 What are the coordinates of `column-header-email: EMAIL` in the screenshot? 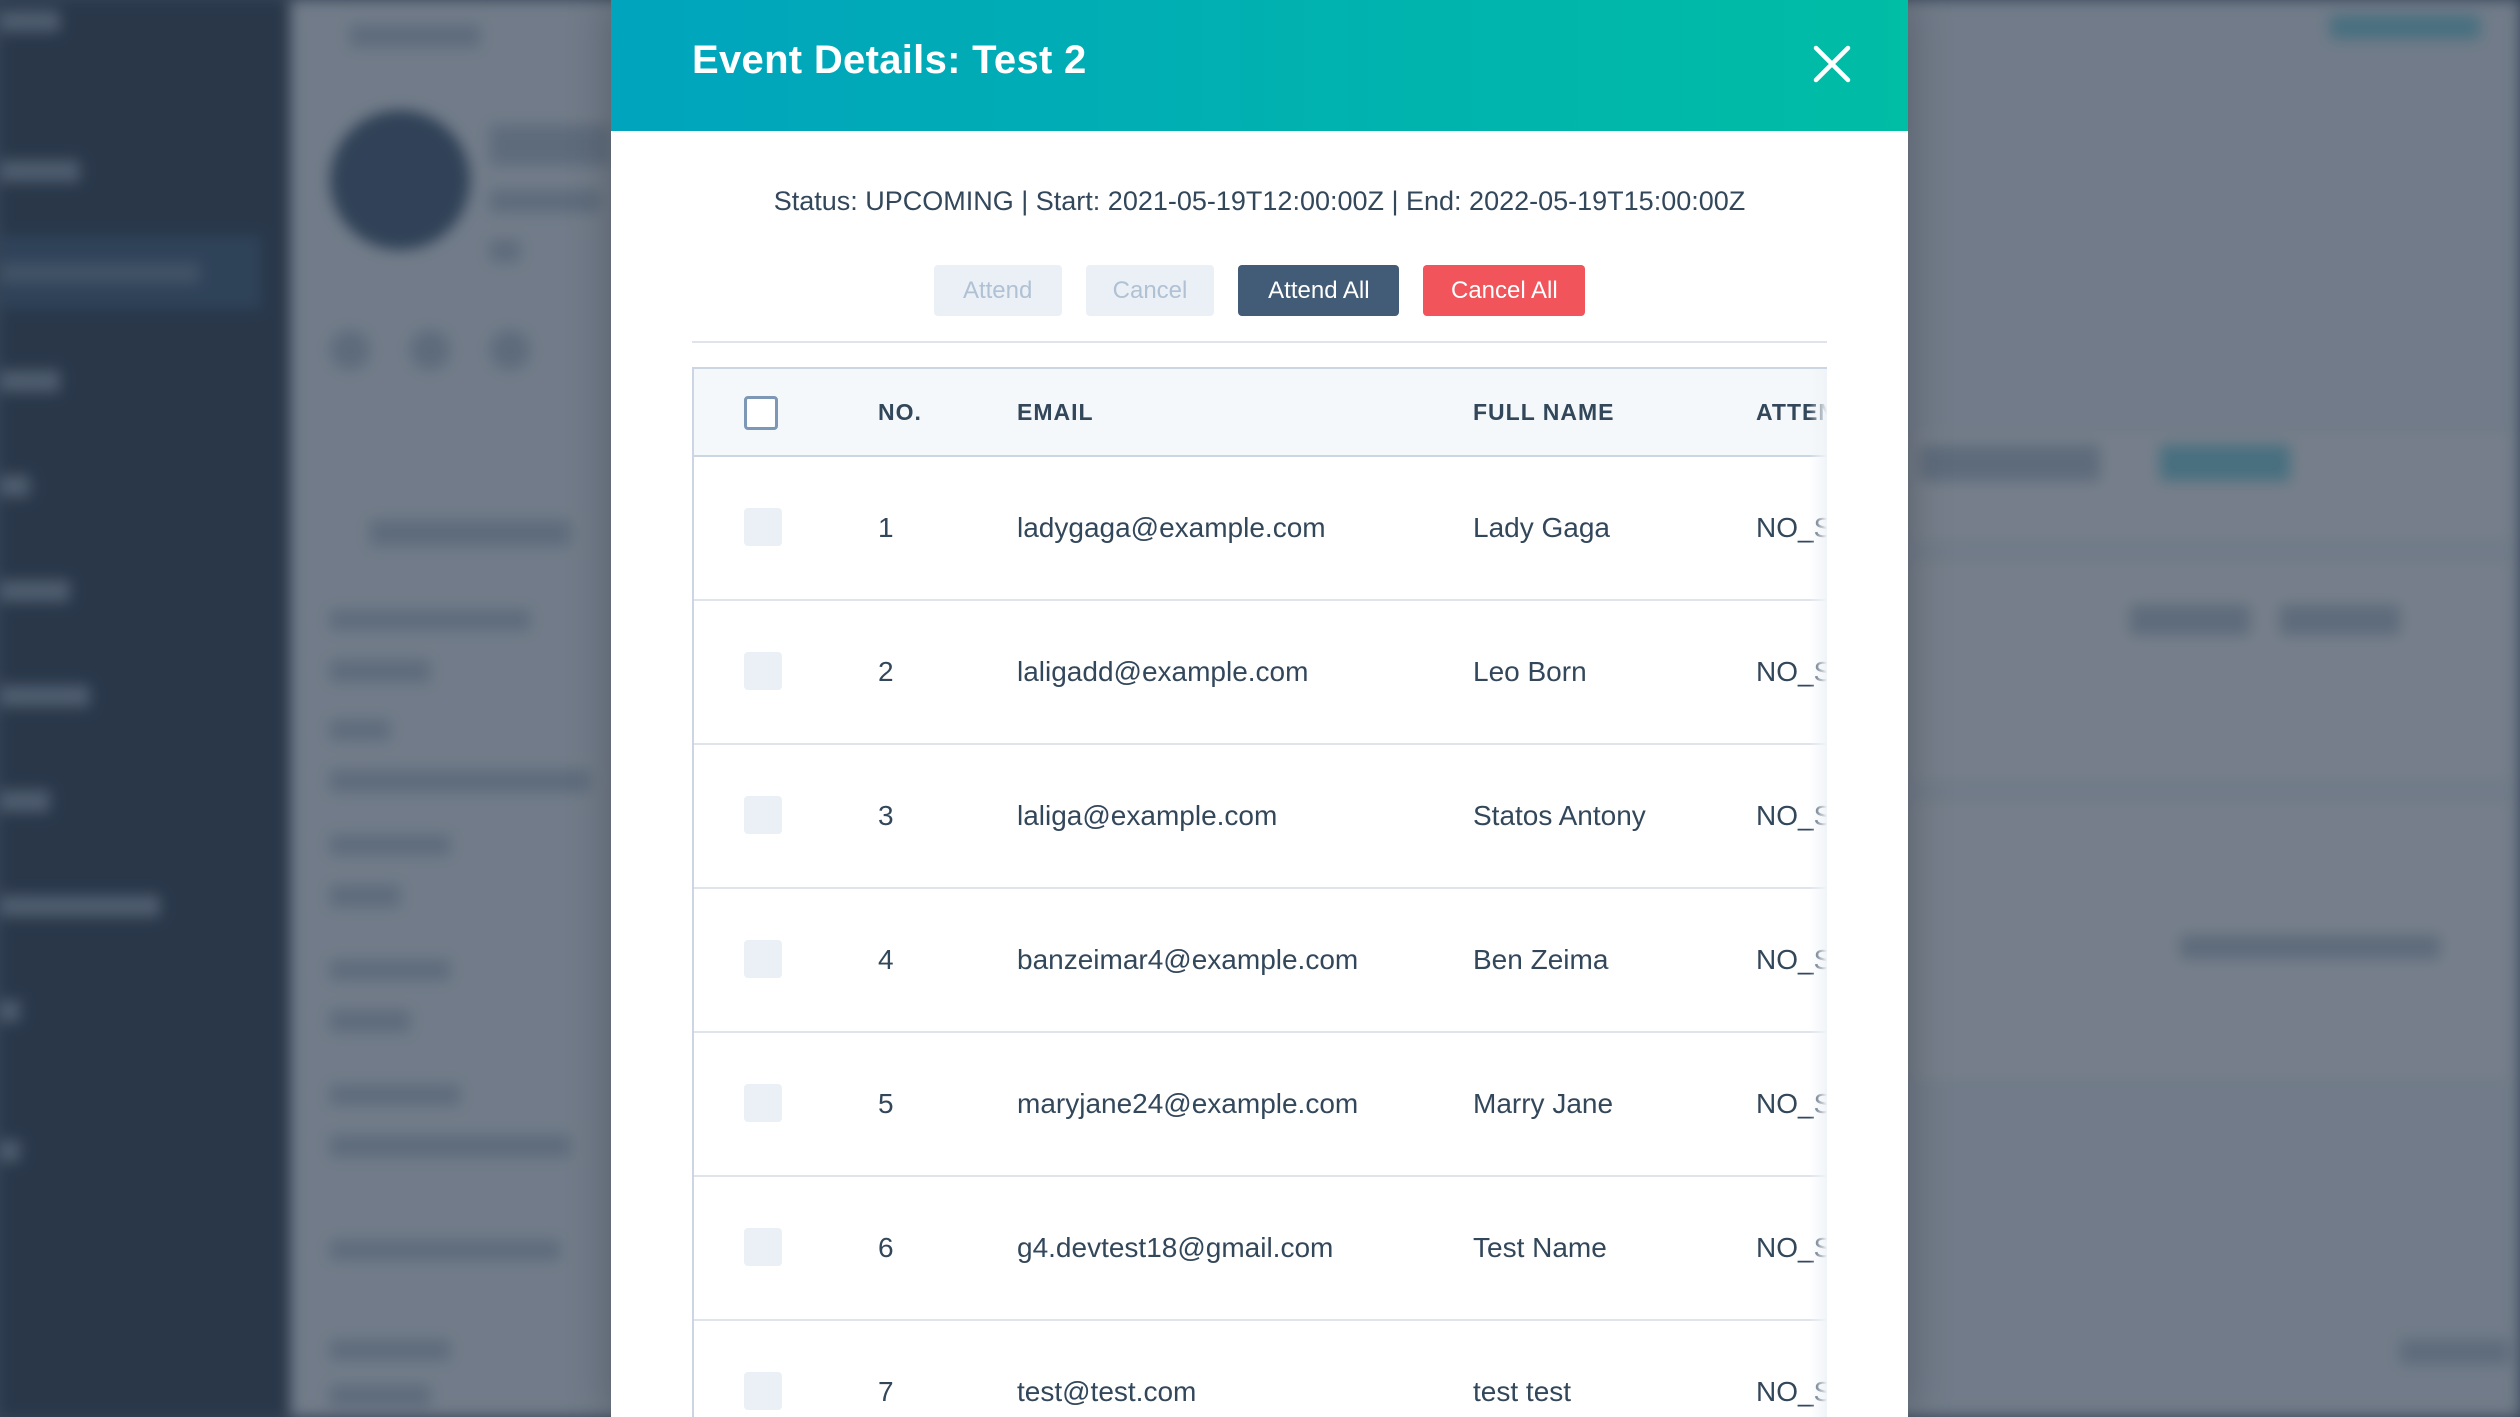 It's located at (1055, 412).